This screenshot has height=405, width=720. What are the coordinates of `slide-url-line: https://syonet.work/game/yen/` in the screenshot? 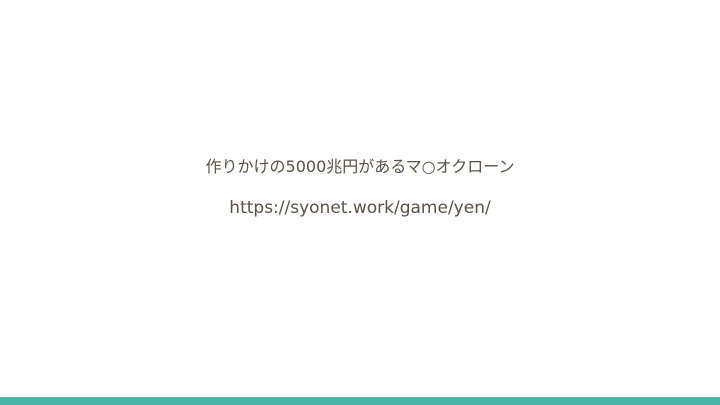 It's located at (360, 208).